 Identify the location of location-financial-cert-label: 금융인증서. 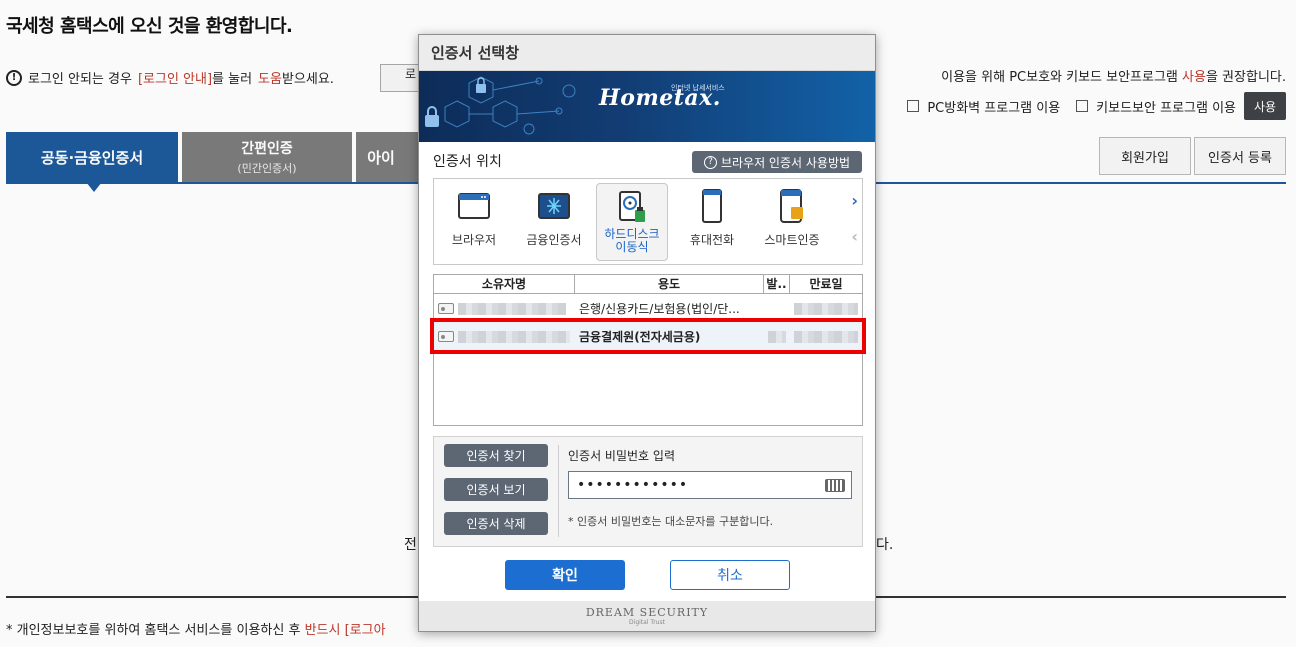
(554, 240).